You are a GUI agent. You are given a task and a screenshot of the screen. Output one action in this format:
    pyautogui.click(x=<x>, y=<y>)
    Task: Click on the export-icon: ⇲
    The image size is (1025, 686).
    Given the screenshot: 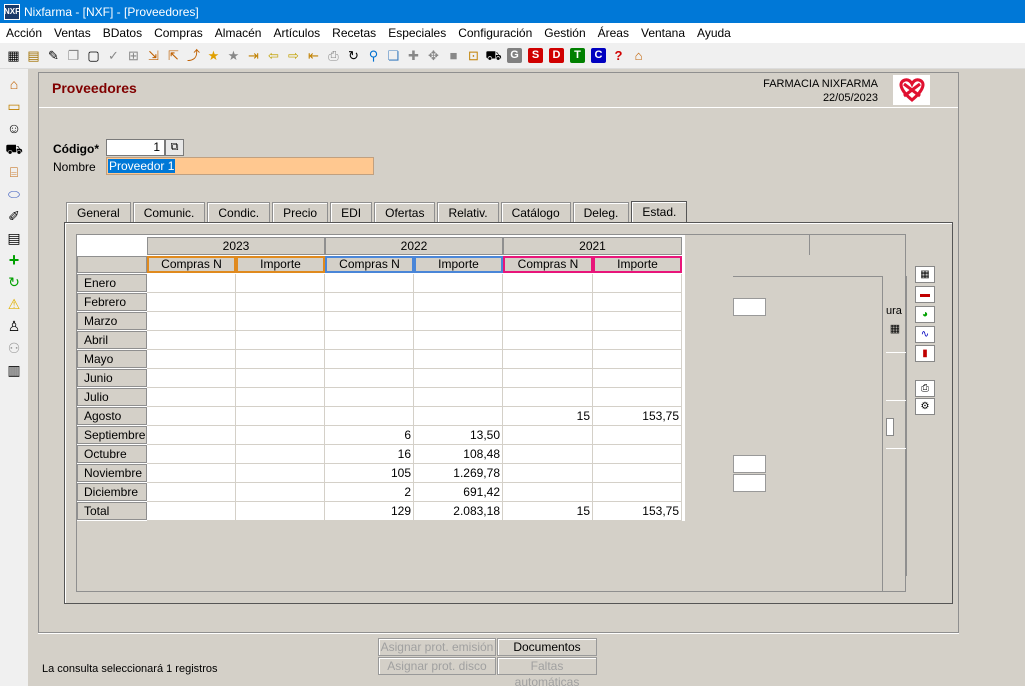 What is the action you would take?
    pyautogui.click(x=153, y=55)
    